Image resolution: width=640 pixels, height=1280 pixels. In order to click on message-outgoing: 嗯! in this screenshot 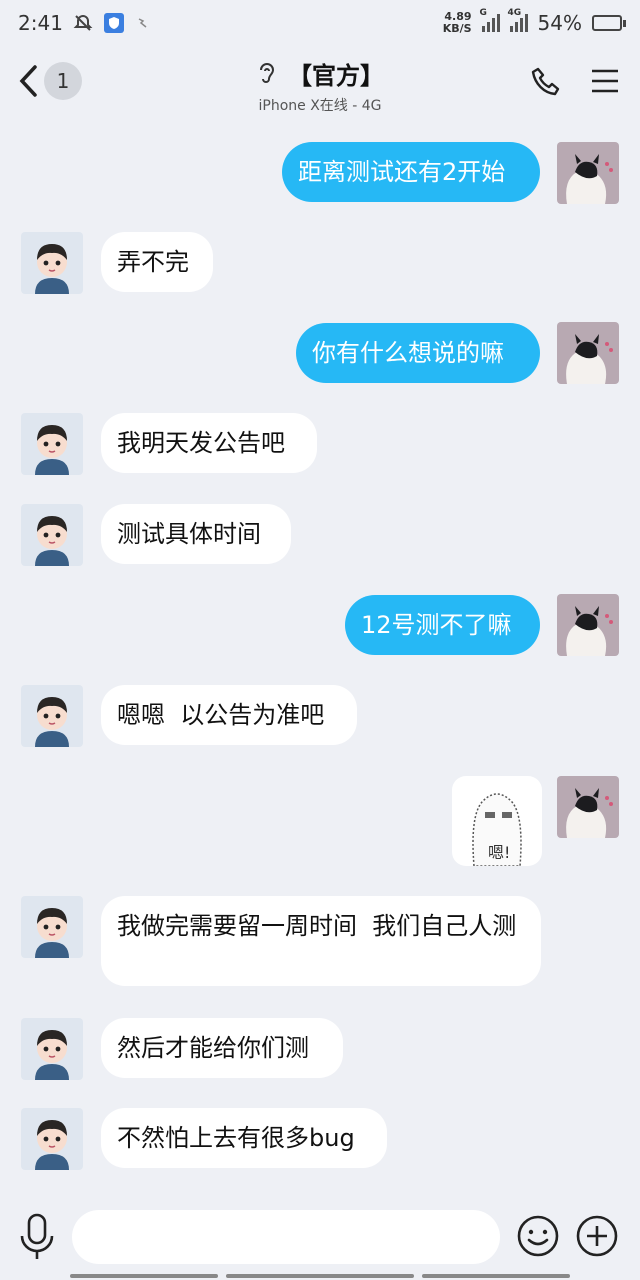, I will do `click(320, 823)`.